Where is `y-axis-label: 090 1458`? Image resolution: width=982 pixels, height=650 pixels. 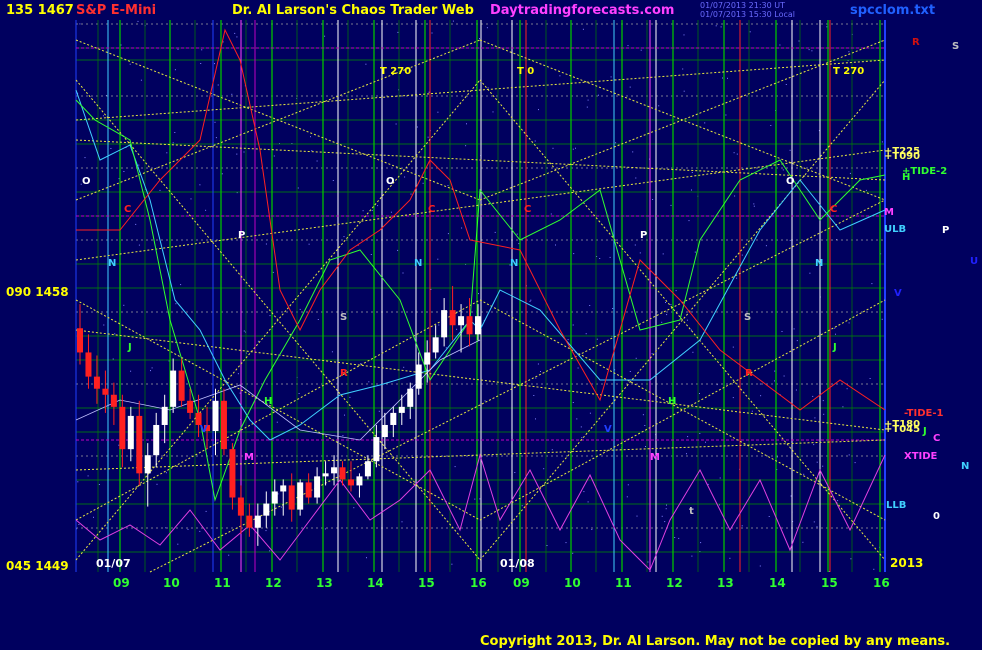
y-axis-label: 090 1458 is located at coordinates (37, 292).